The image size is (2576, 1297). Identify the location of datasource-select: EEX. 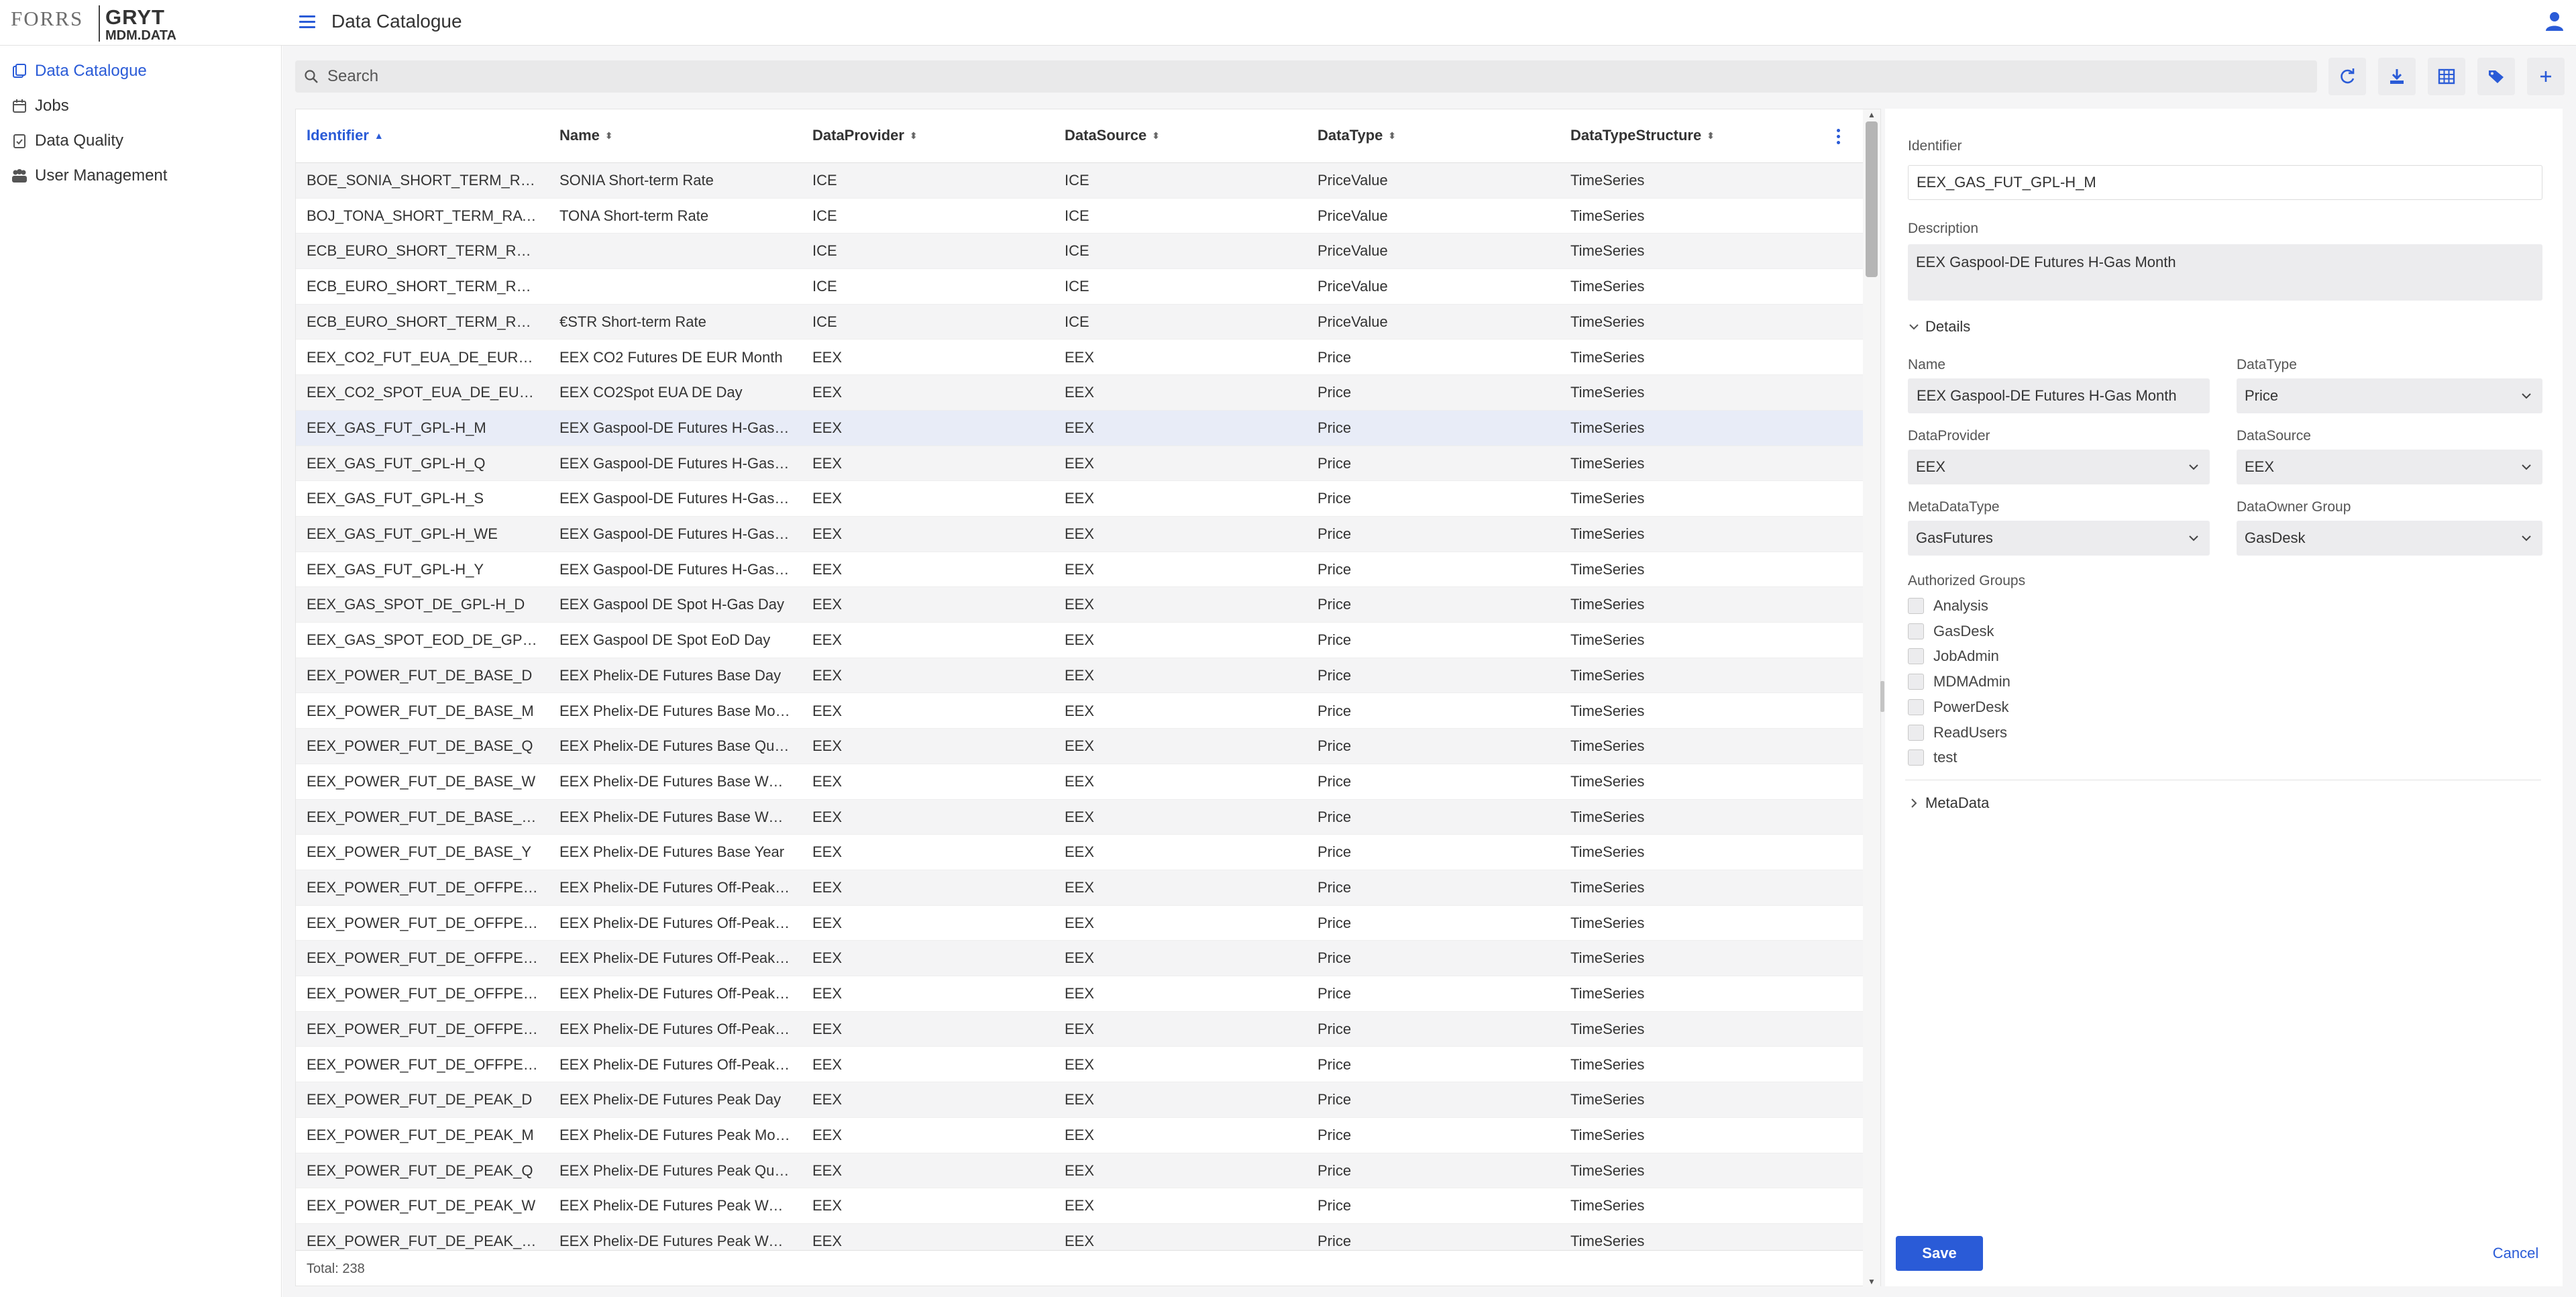
(2389, 467).